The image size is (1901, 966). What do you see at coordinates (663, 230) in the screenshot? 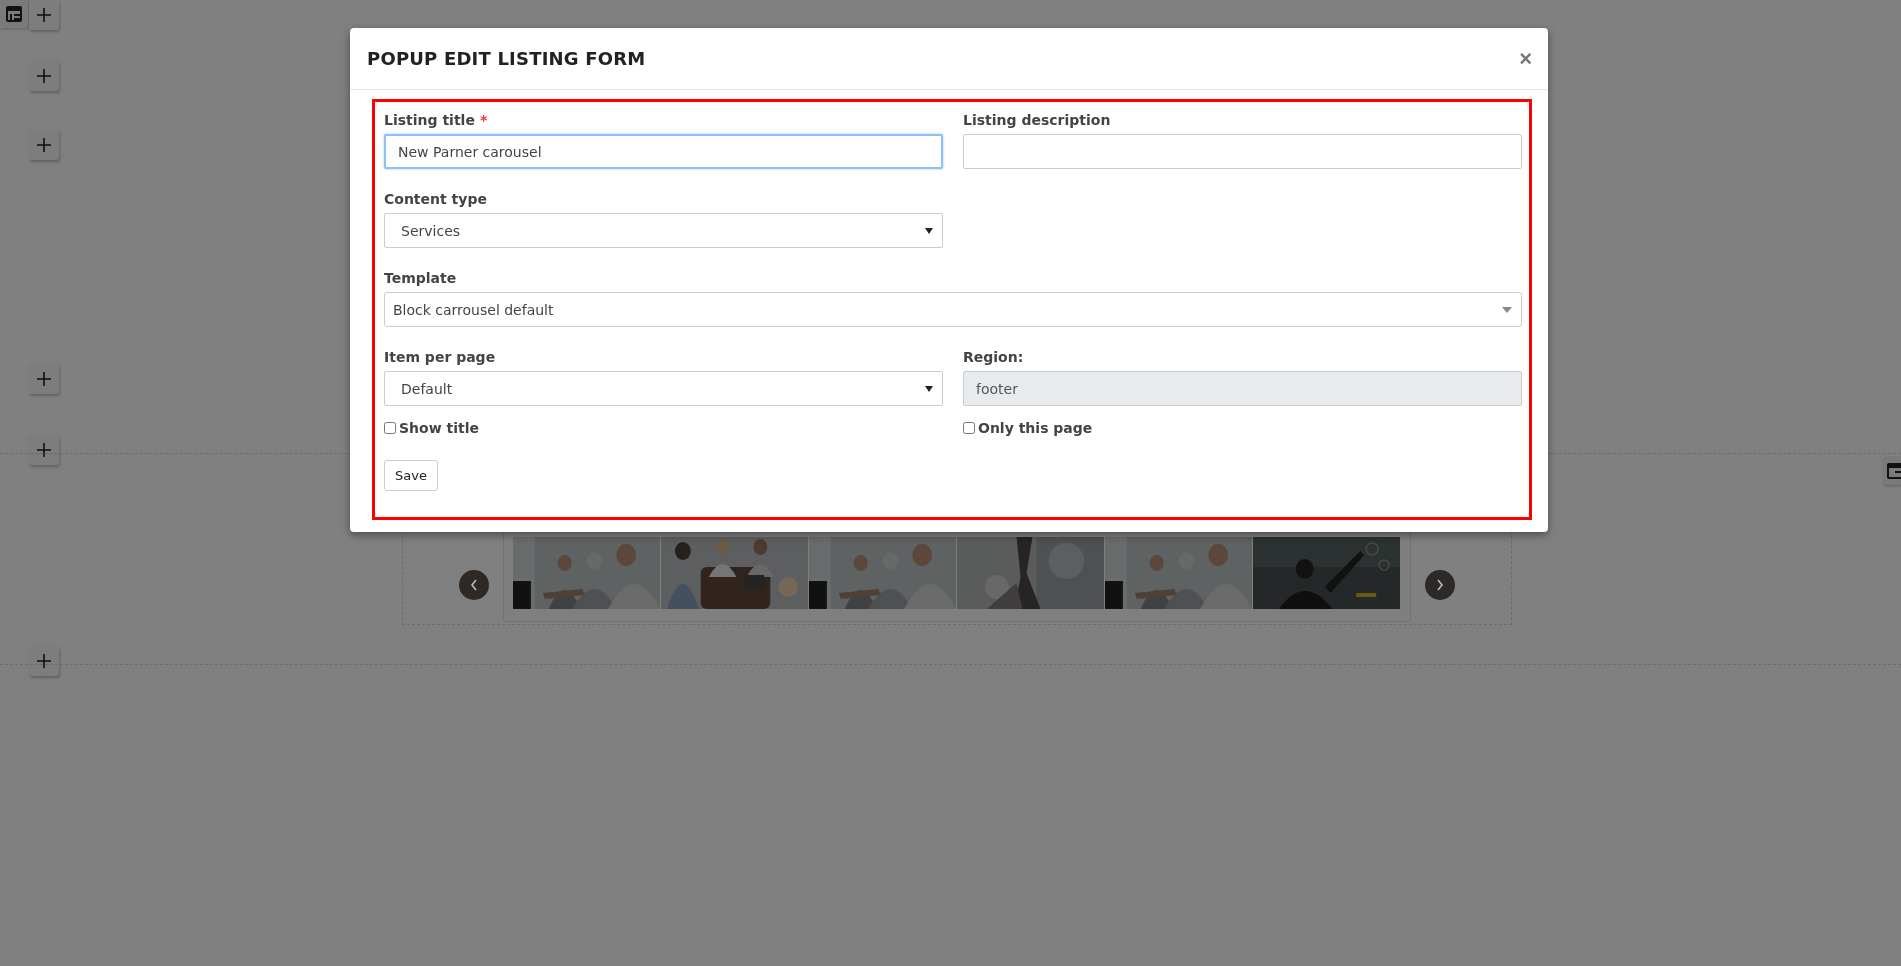
I see `dropdown: Services` at bounding box center [663, 230].